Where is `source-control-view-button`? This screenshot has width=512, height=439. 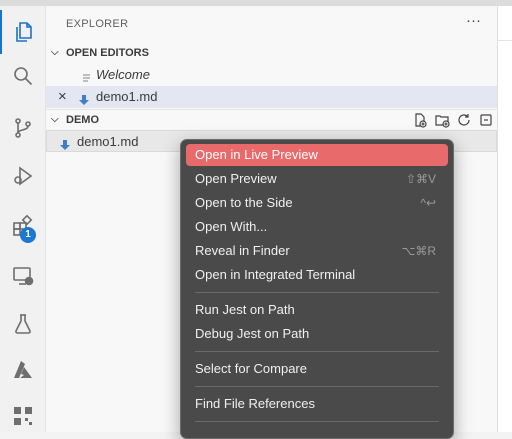 source-control-view-button is located at coordinates (22, 128).